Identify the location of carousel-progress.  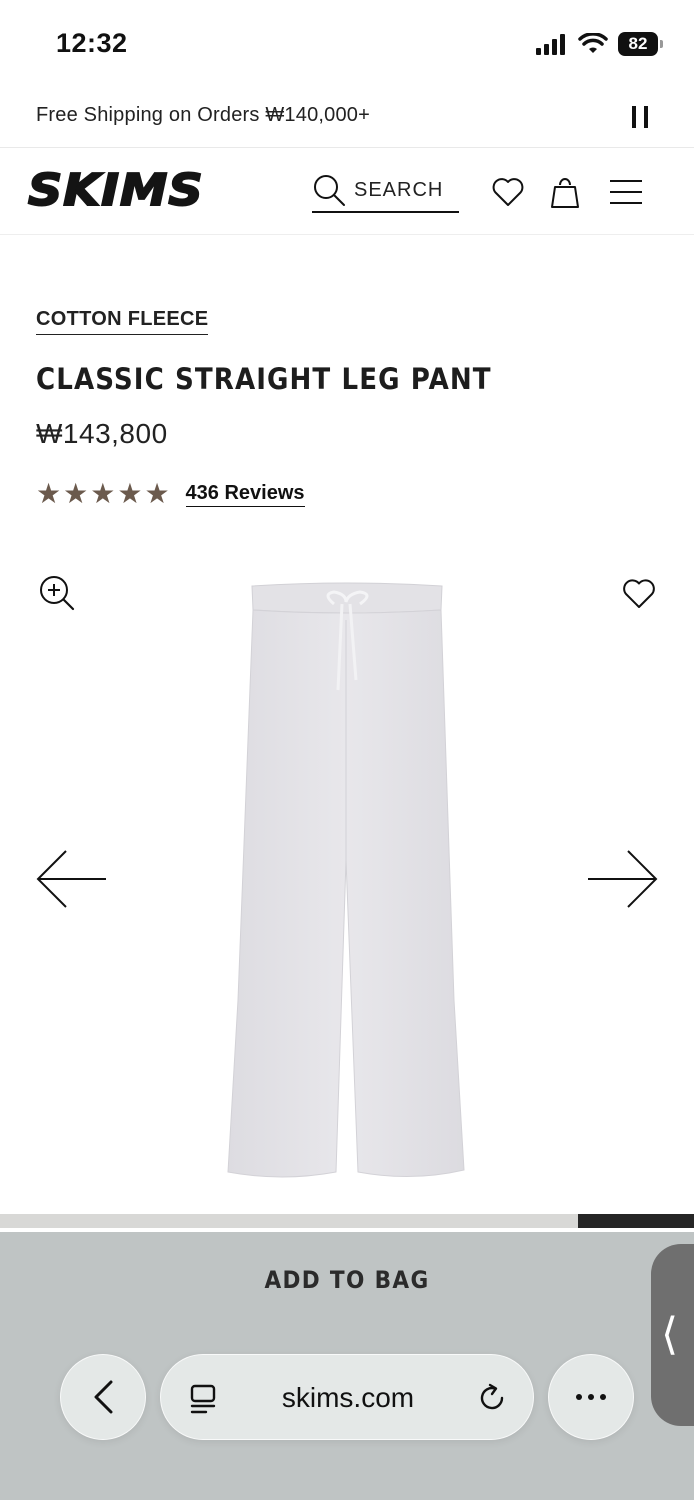
(347, 1221).